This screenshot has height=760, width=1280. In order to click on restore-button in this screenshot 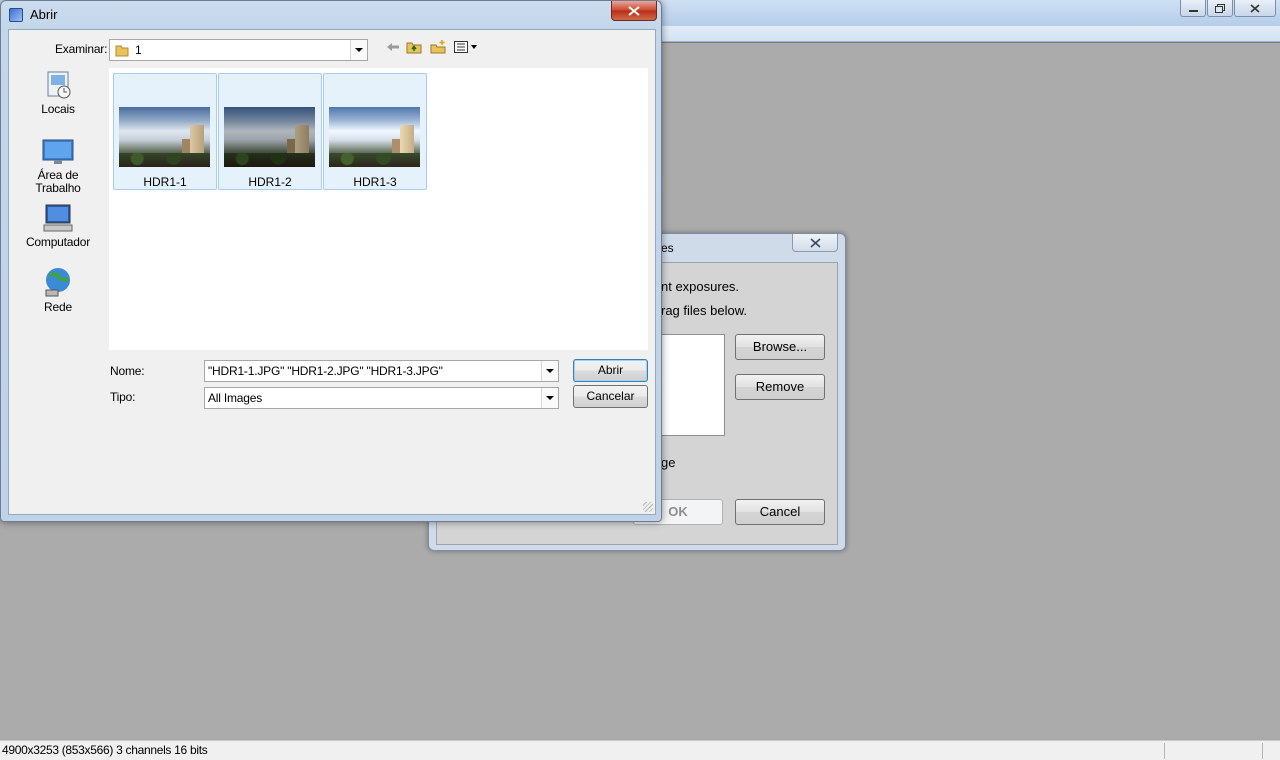, I will do `click(1220, 8)`.